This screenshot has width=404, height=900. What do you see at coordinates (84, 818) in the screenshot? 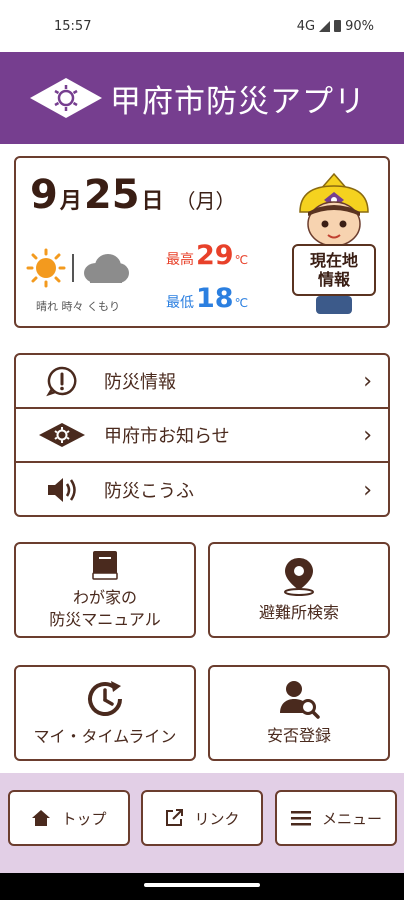
I see `nav-label: トップ` at bounding box center [84, 818].